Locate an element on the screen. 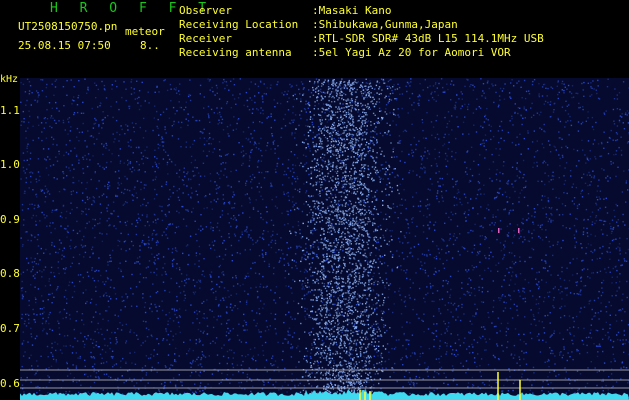 Image resolution: width=629 pixels, height=400 pixels. file-name: UT2508150750.pn is located at coordinates (68, 26).